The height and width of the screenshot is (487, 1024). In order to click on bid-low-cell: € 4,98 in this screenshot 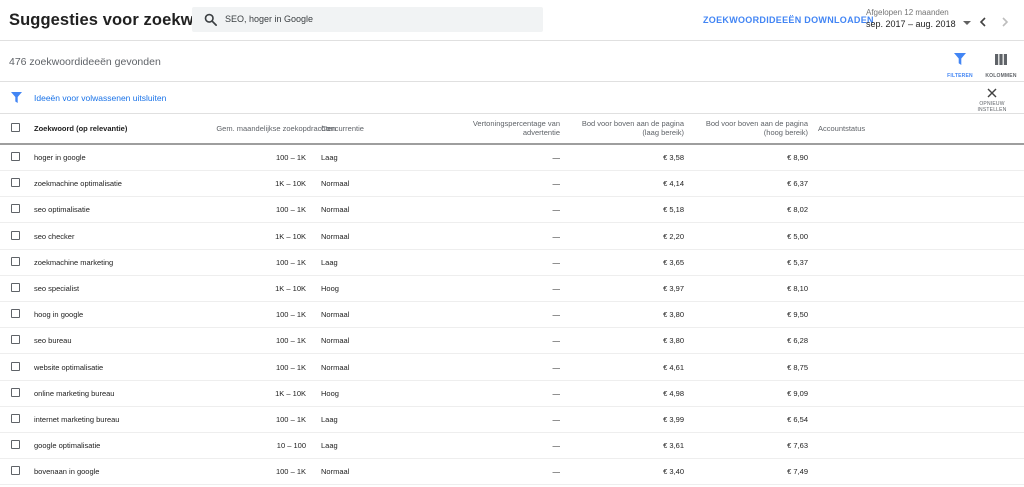, I will do `click(673, 393)`.